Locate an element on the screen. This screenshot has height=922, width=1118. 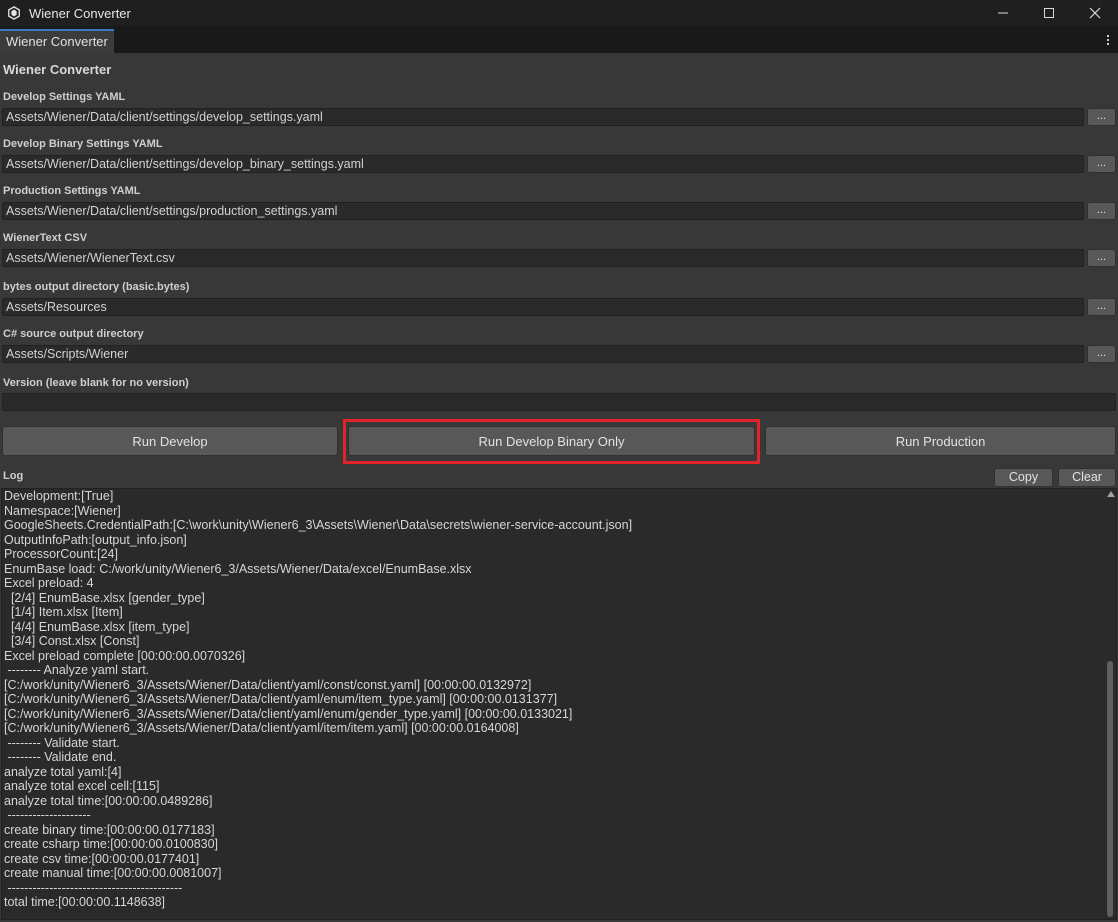
log-line: [4/4] EnumBase.xlsx [item_type] is located at coordinates (97, 626).